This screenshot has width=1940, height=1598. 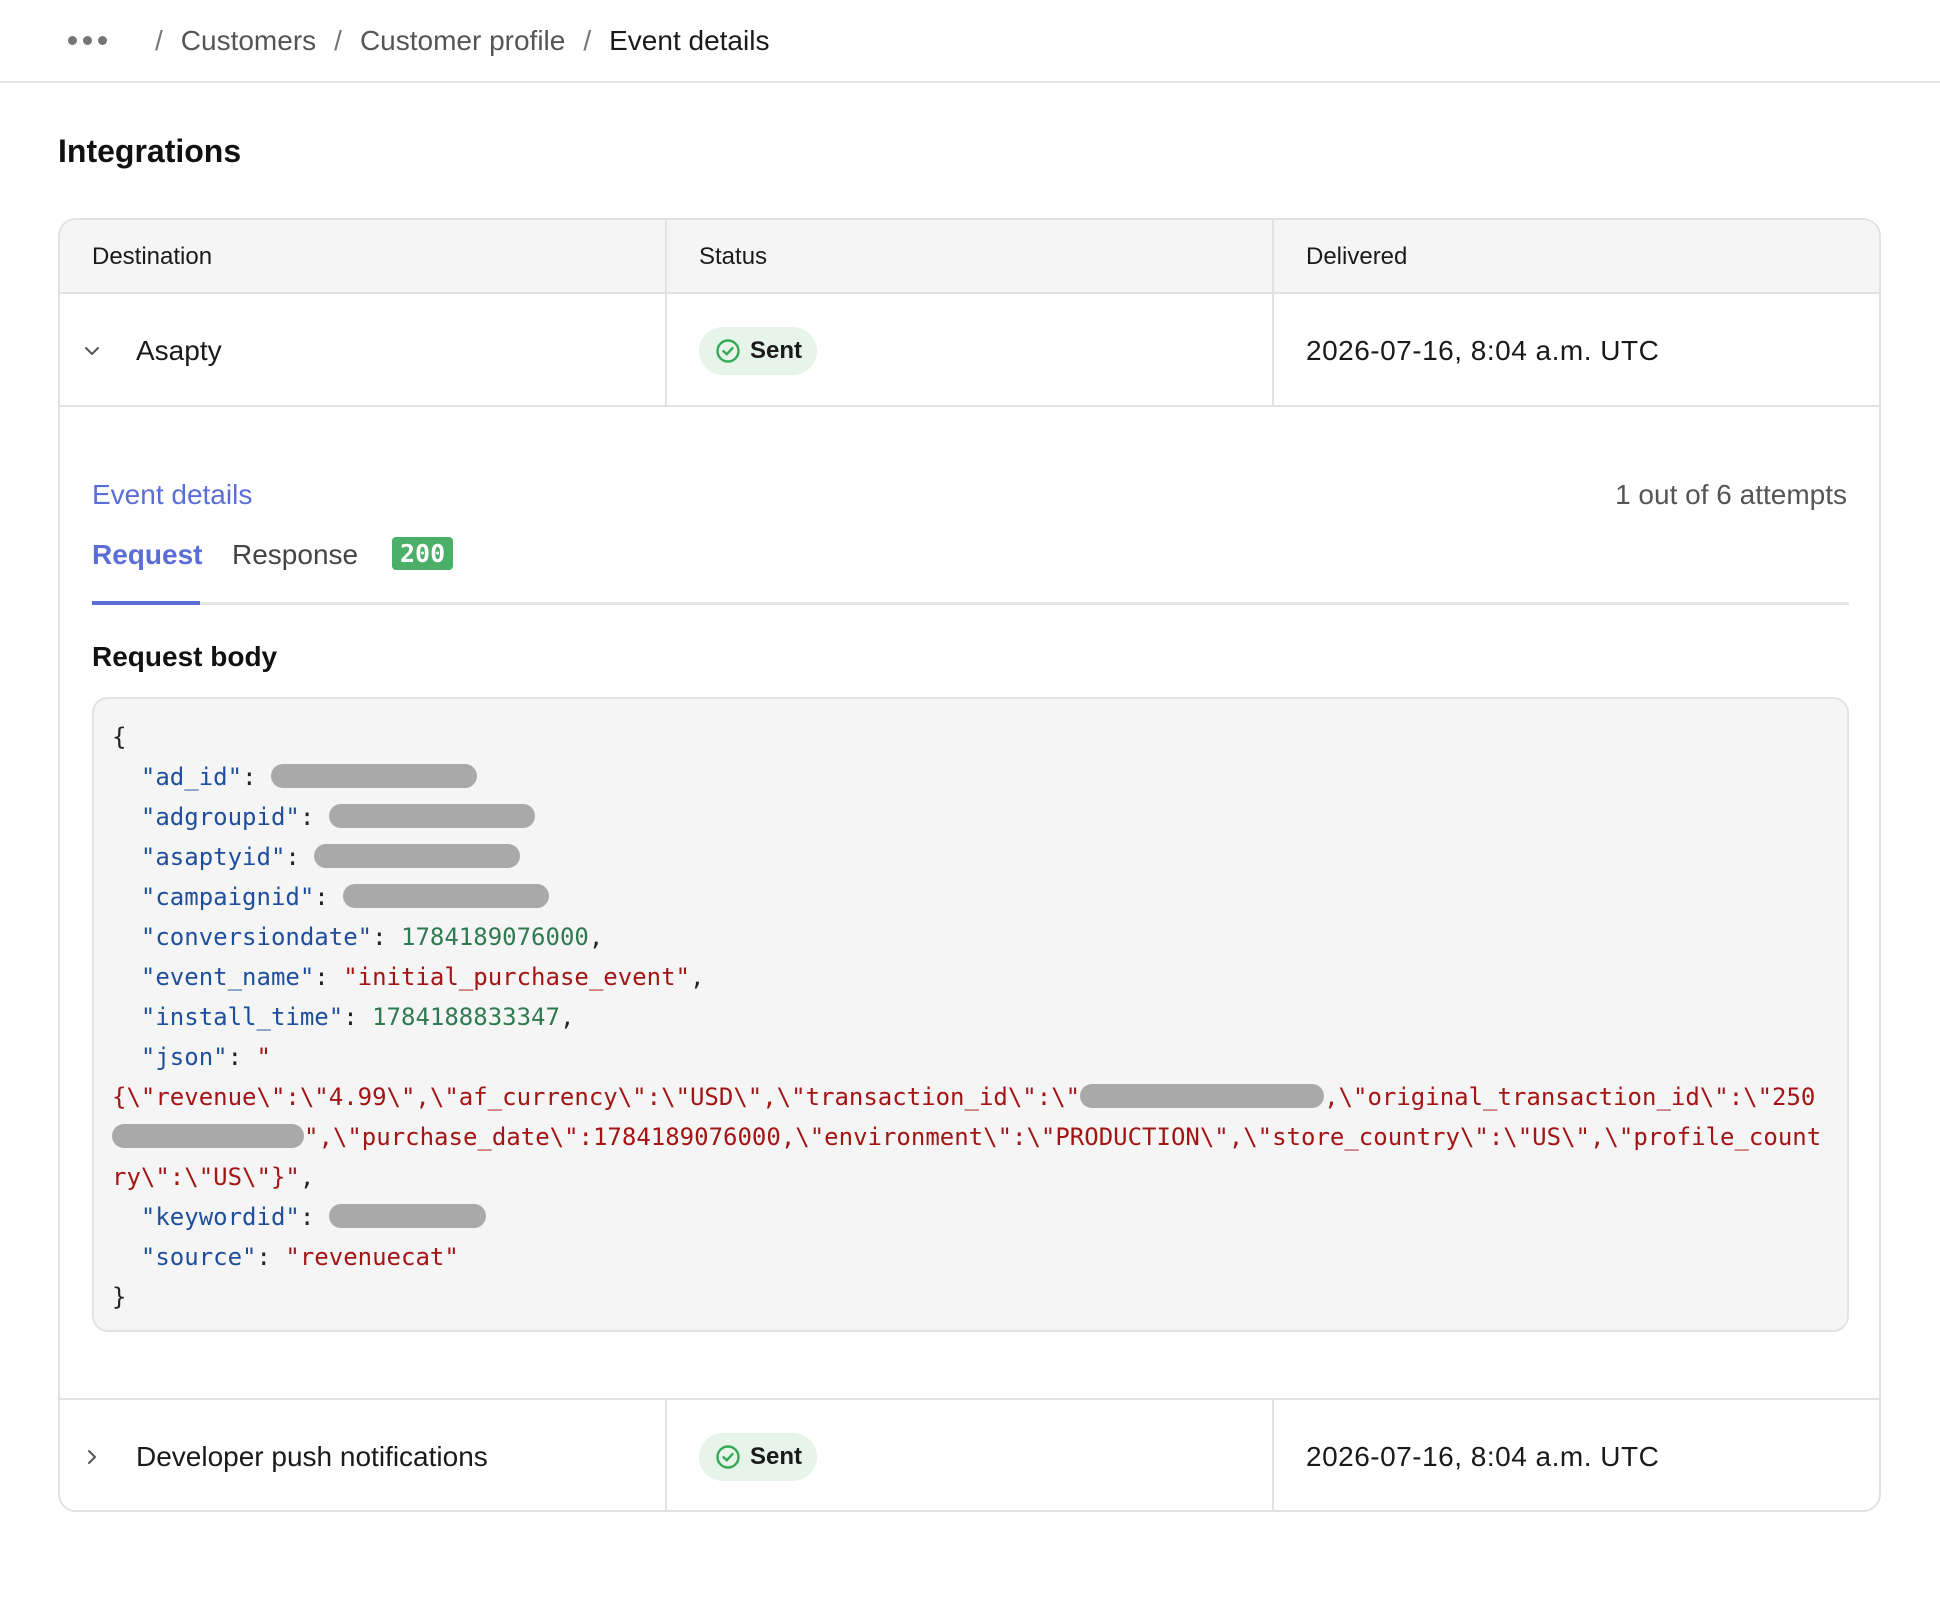 What do you see at coordinates (970, 817) in the screenshot?
I see `code-line: "adgroupid":` at bounding box center [970, 817].